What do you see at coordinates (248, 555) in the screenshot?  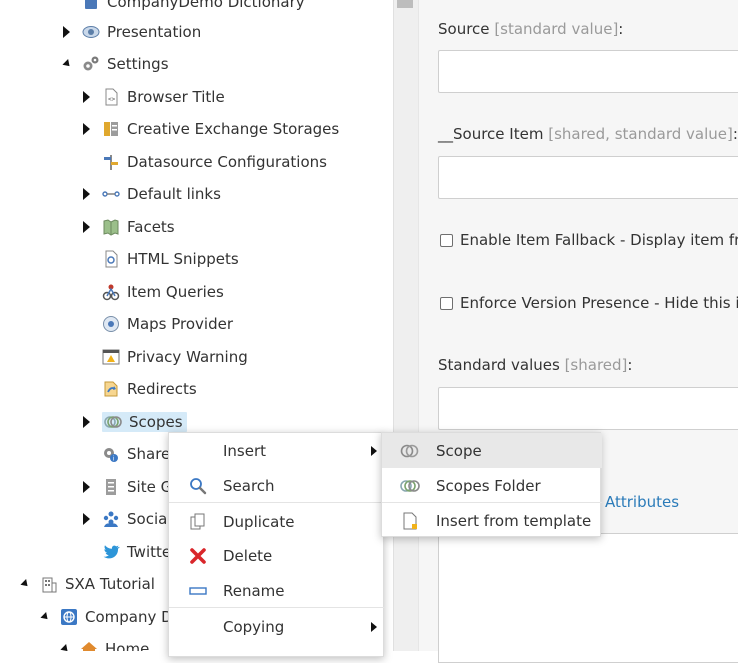 I see `menu-item-label: Delete` at bounding box center [248, 555].